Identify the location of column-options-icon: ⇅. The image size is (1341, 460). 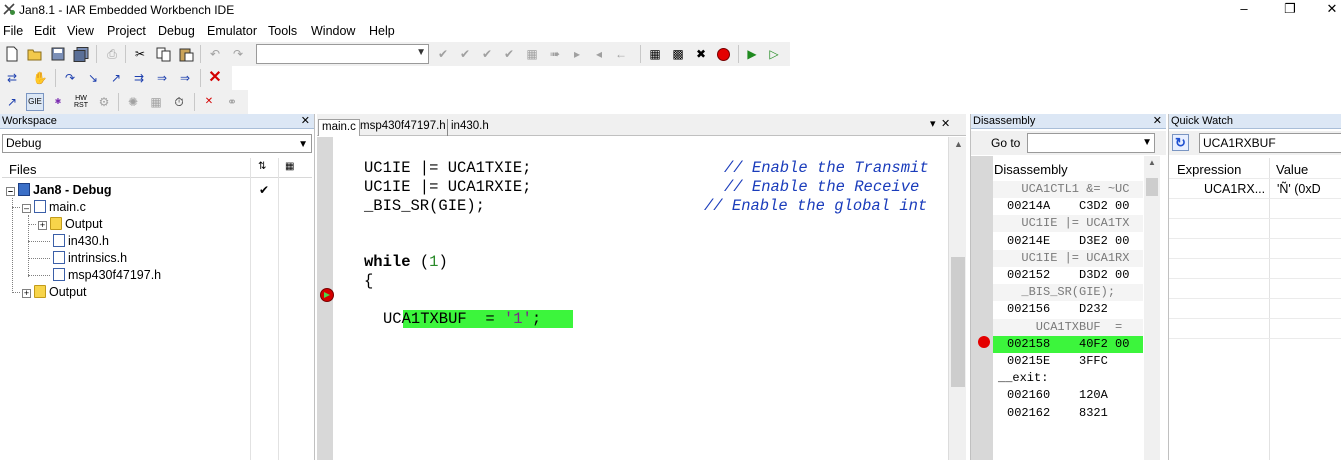
(262, 166).